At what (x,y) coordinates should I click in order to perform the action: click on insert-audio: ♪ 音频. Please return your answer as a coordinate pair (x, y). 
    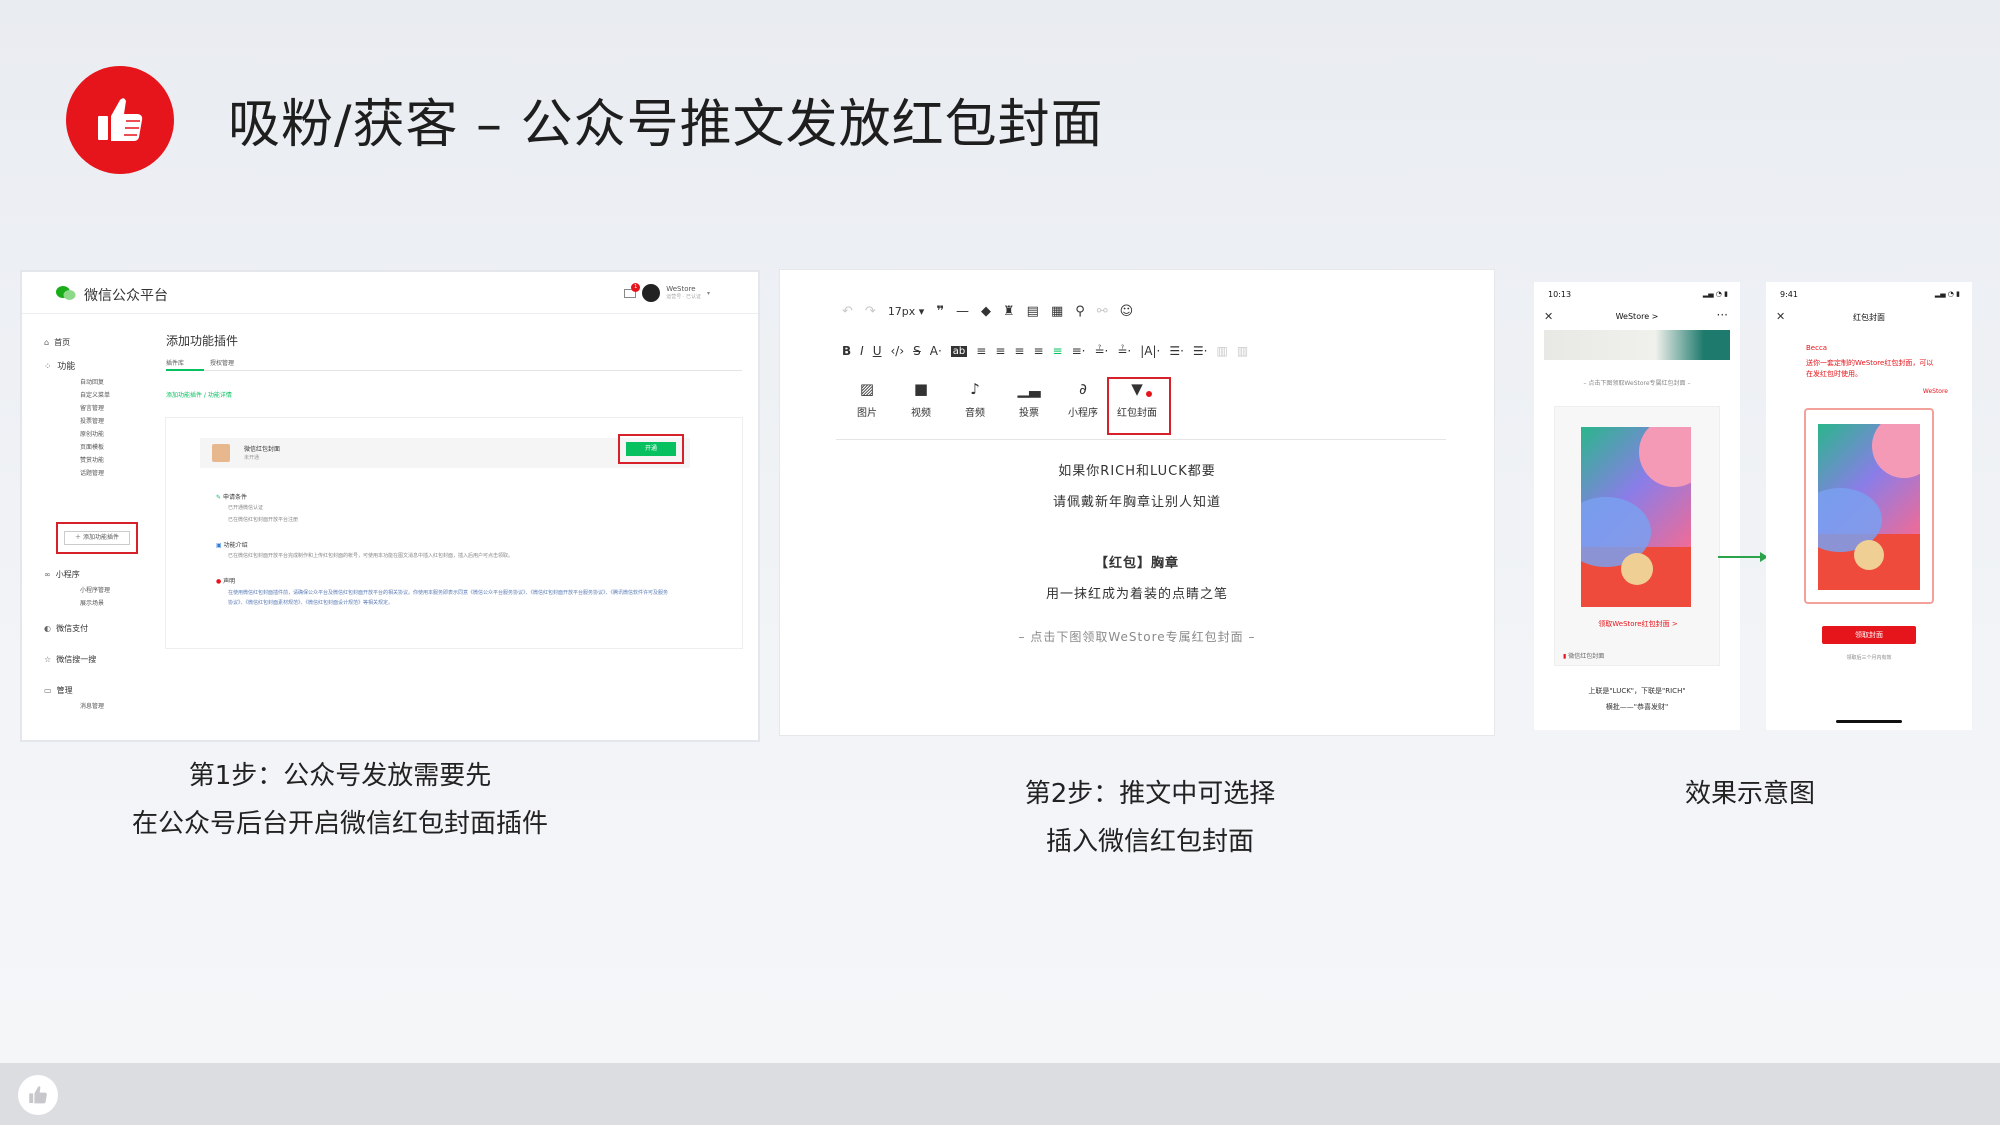
    Looking at the image, I should click on (975, 399).